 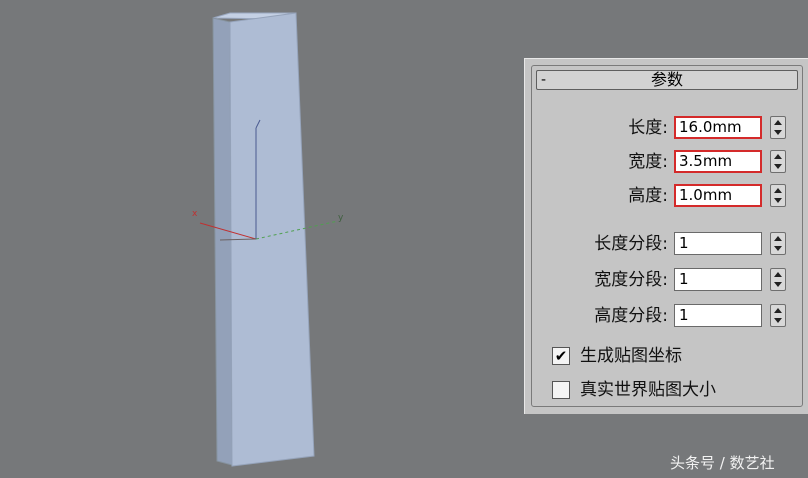 What do you see at coordinates (718, 279) in the screenshot?
I see `width-segments-field: 1` at bounding box center [718, 279].